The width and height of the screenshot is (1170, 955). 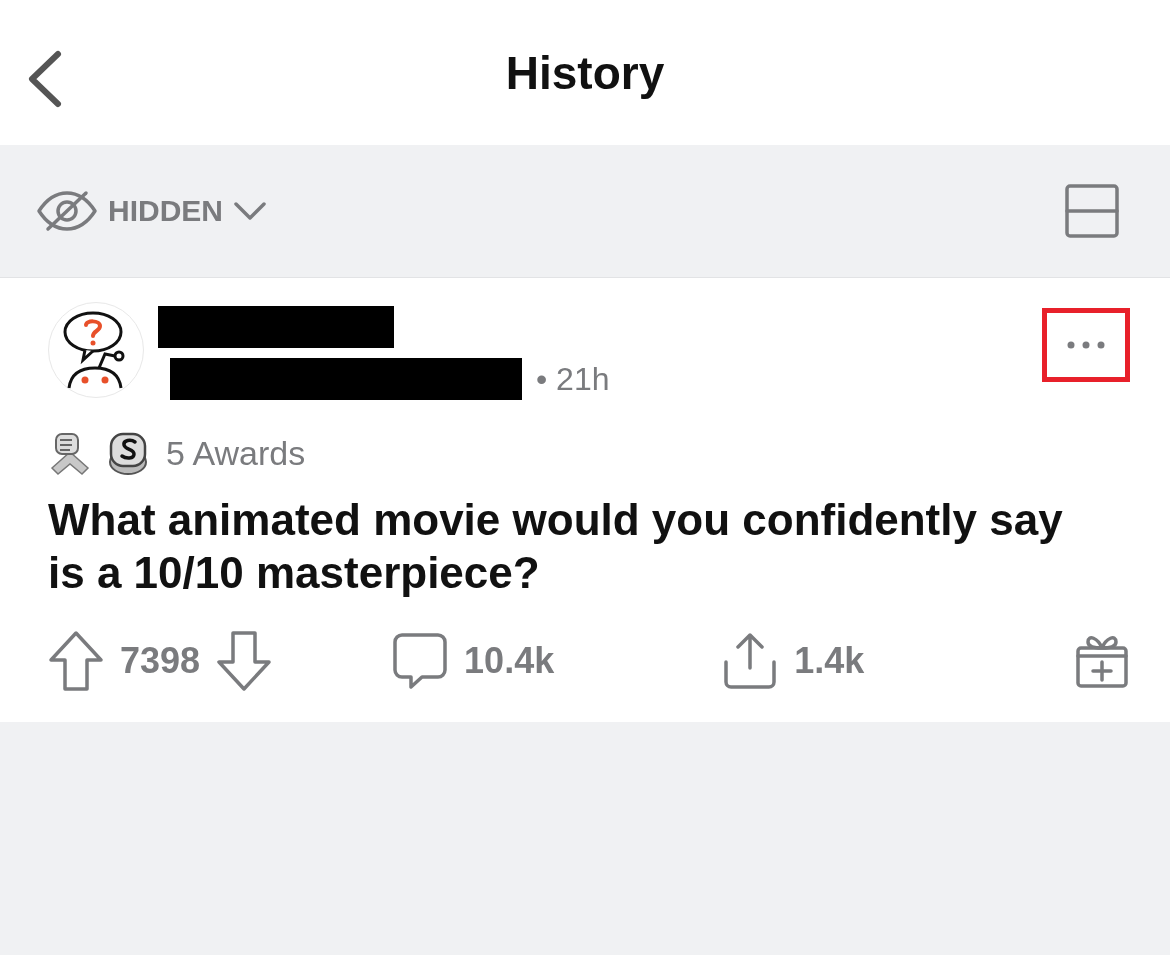 What do you see at coordinates (585, 72) in the screenshot?
I see `page-title: History` at bounding box center [585, 72].